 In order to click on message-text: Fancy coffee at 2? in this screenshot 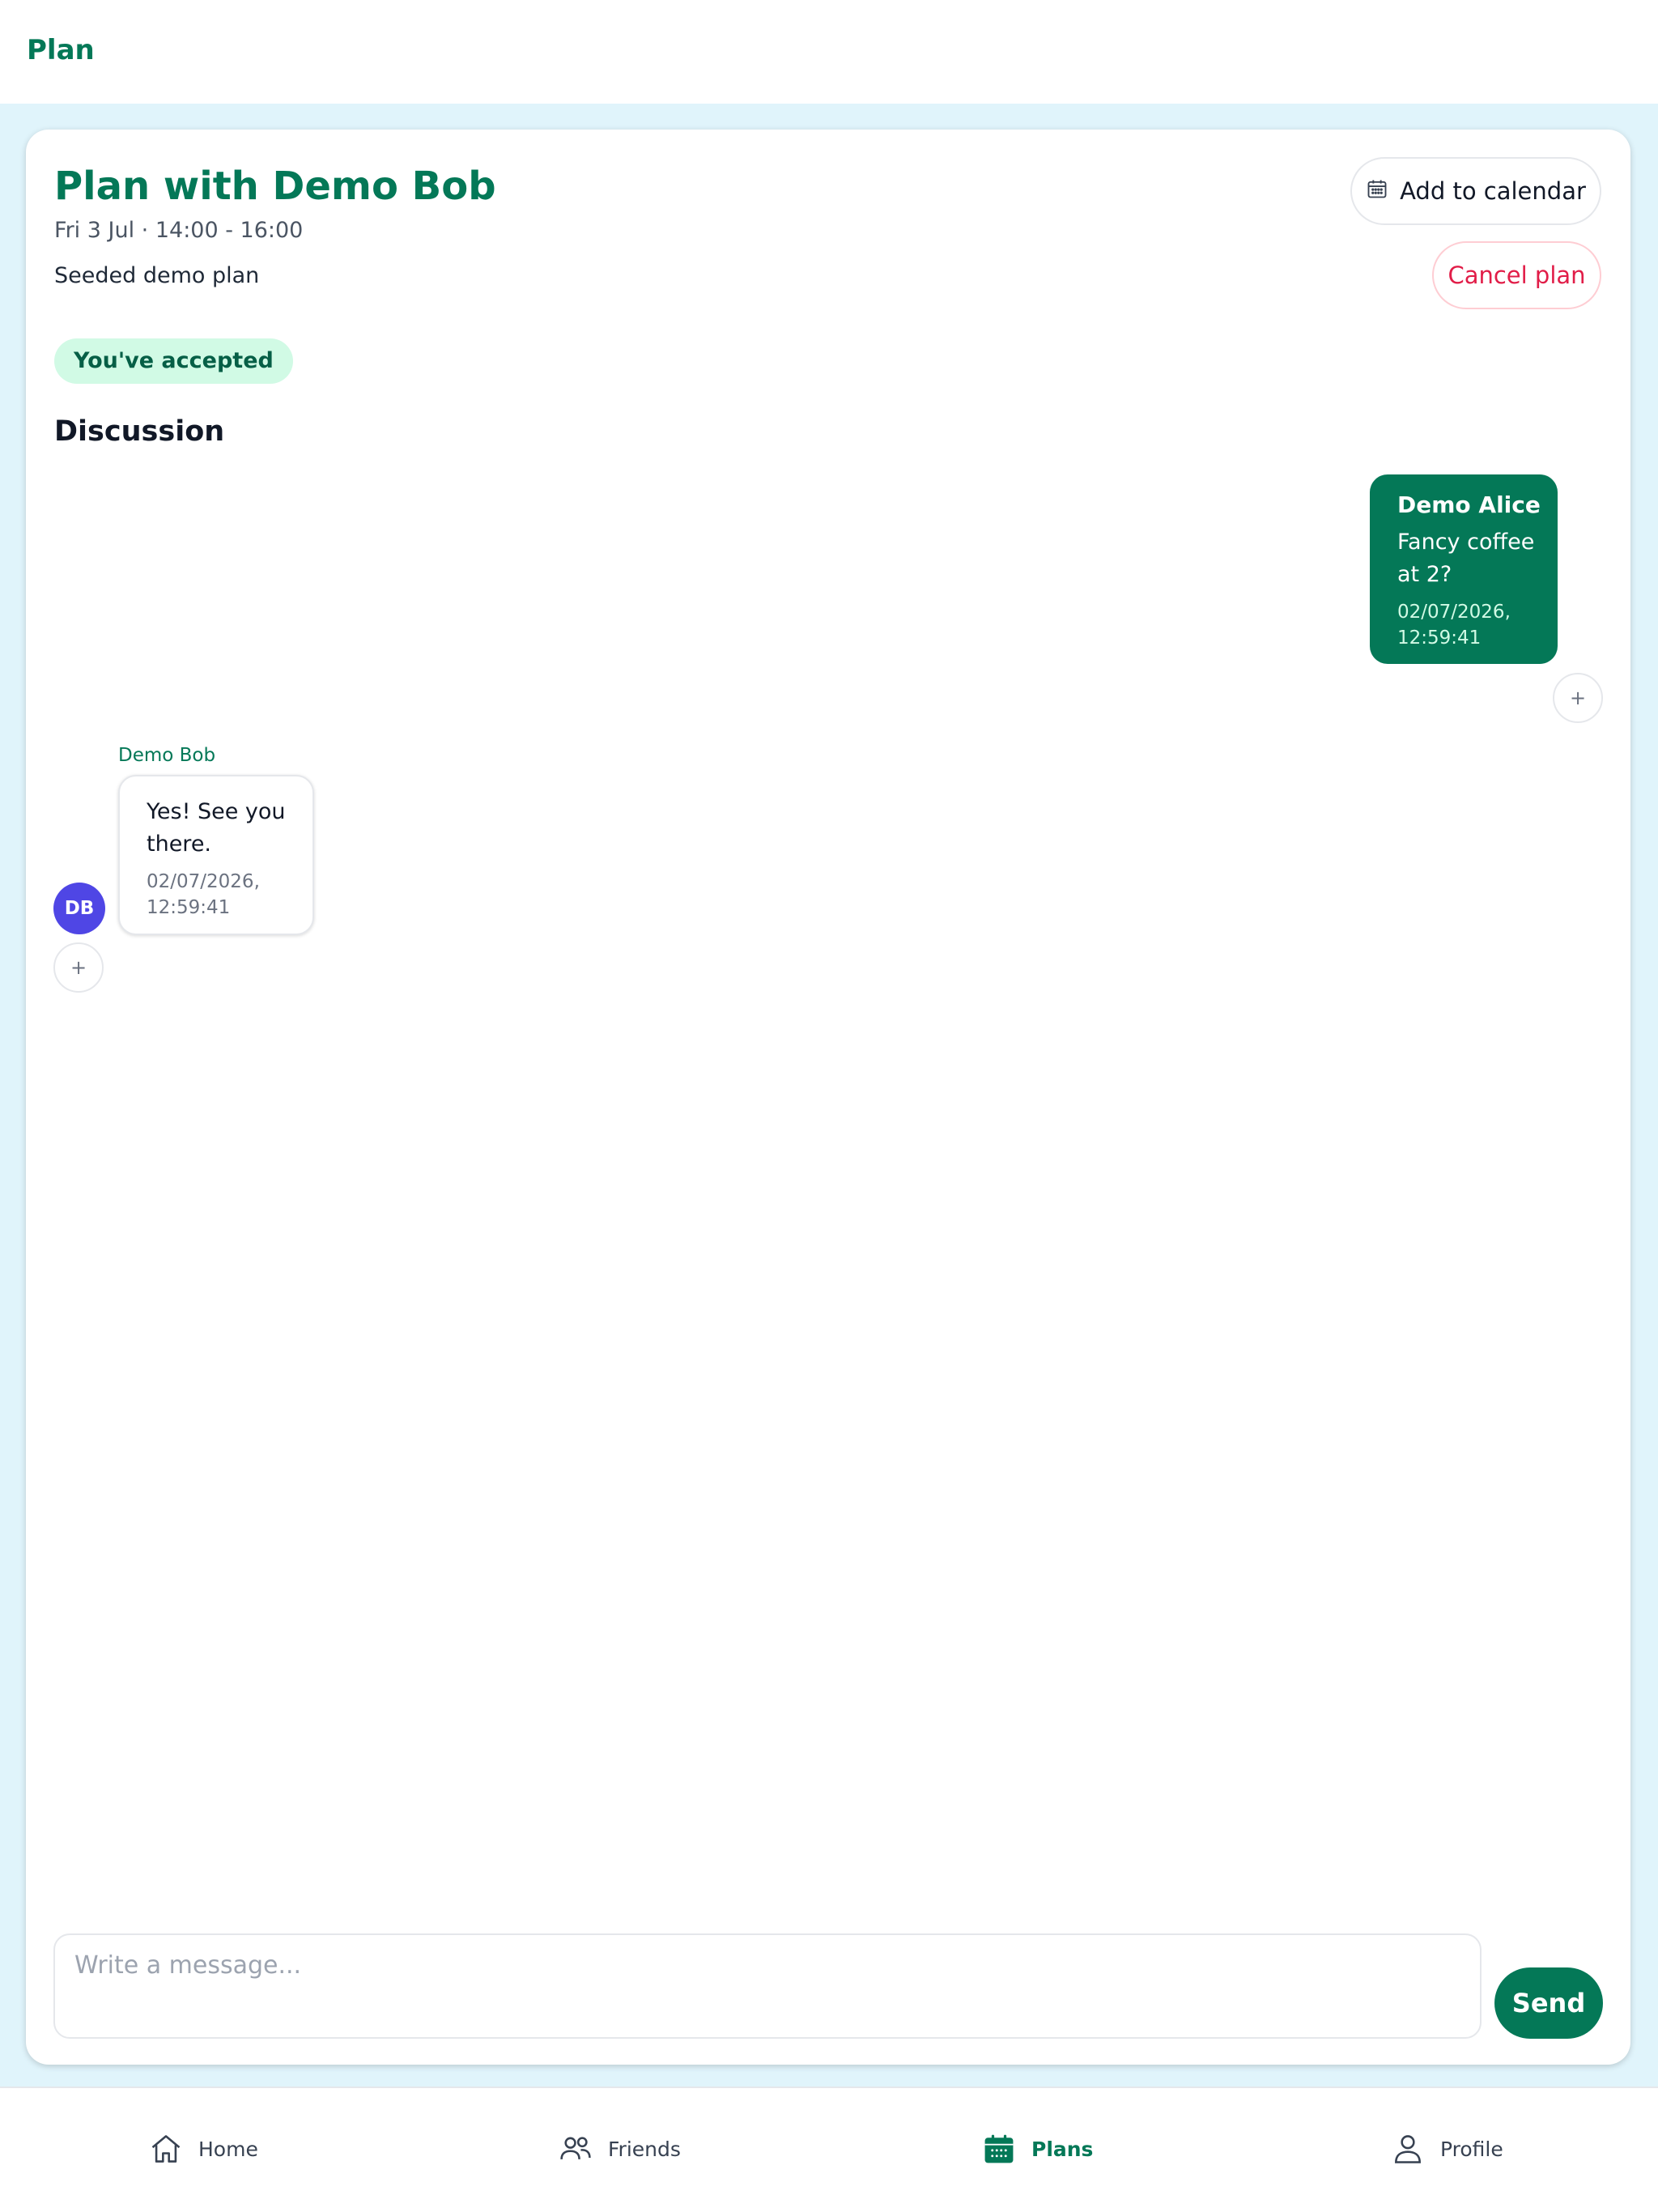, I will do `click(1466, 559)`.